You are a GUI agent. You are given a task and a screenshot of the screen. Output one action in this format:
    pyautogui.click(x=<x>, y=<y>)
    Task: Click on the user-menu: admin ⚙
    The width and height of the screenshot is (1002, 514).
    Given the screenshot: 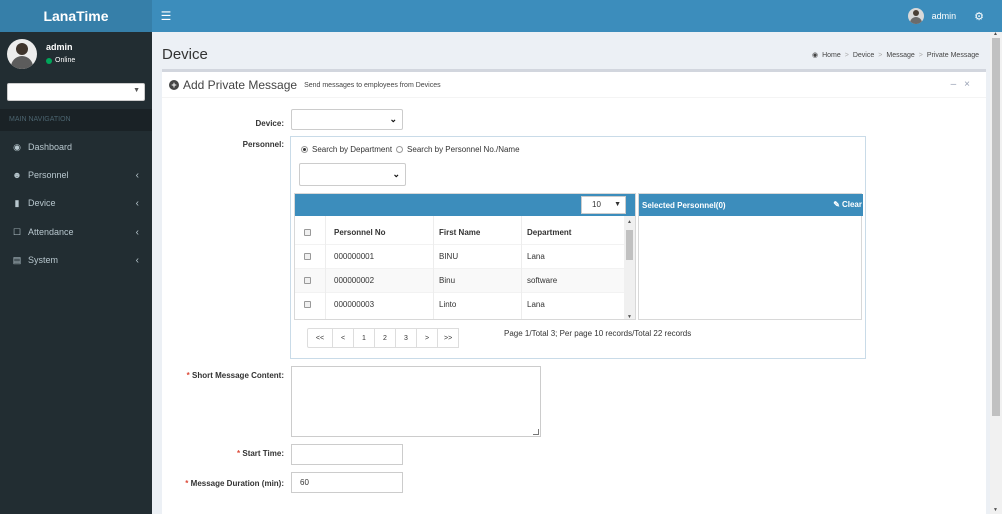 What is the action you would take?
    pyautogui.click(x=945, y=16)
    